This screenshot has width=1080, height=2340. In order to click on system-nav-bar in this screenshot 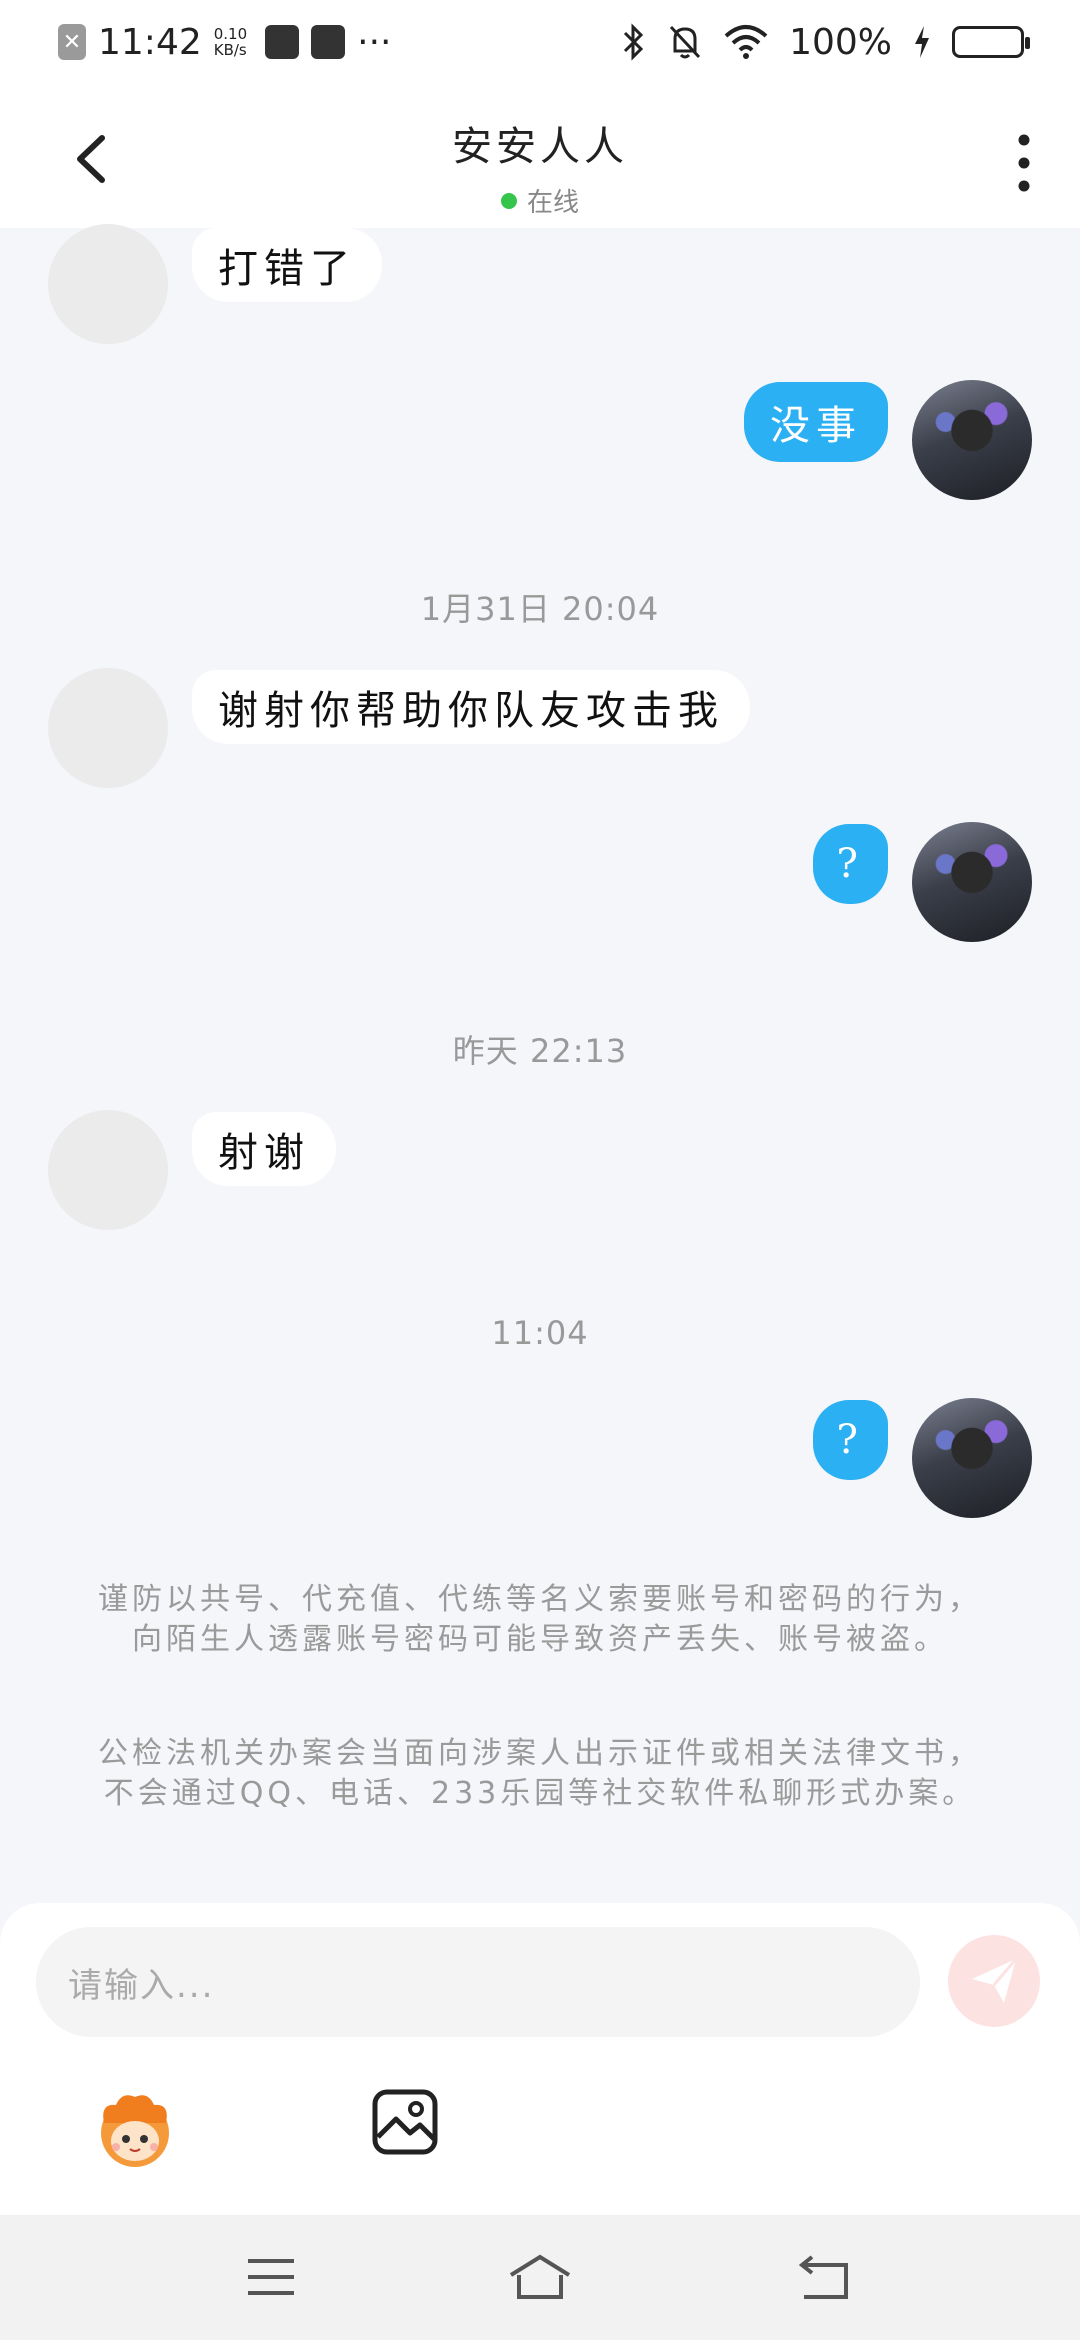, I will do `click(540, 2277)`.